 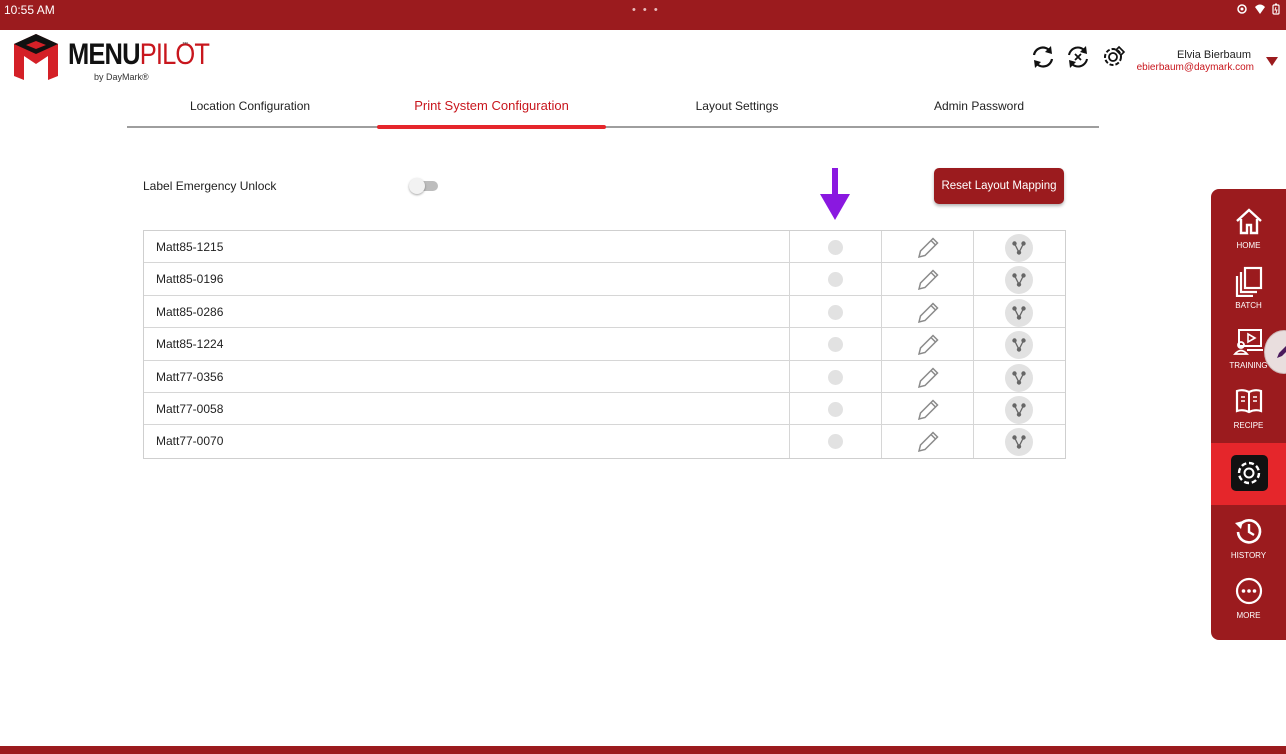 What do you see at coordinates (1248, 474) in the screenshot?
I see `nav-settings` at bounding box center [1248, 474].